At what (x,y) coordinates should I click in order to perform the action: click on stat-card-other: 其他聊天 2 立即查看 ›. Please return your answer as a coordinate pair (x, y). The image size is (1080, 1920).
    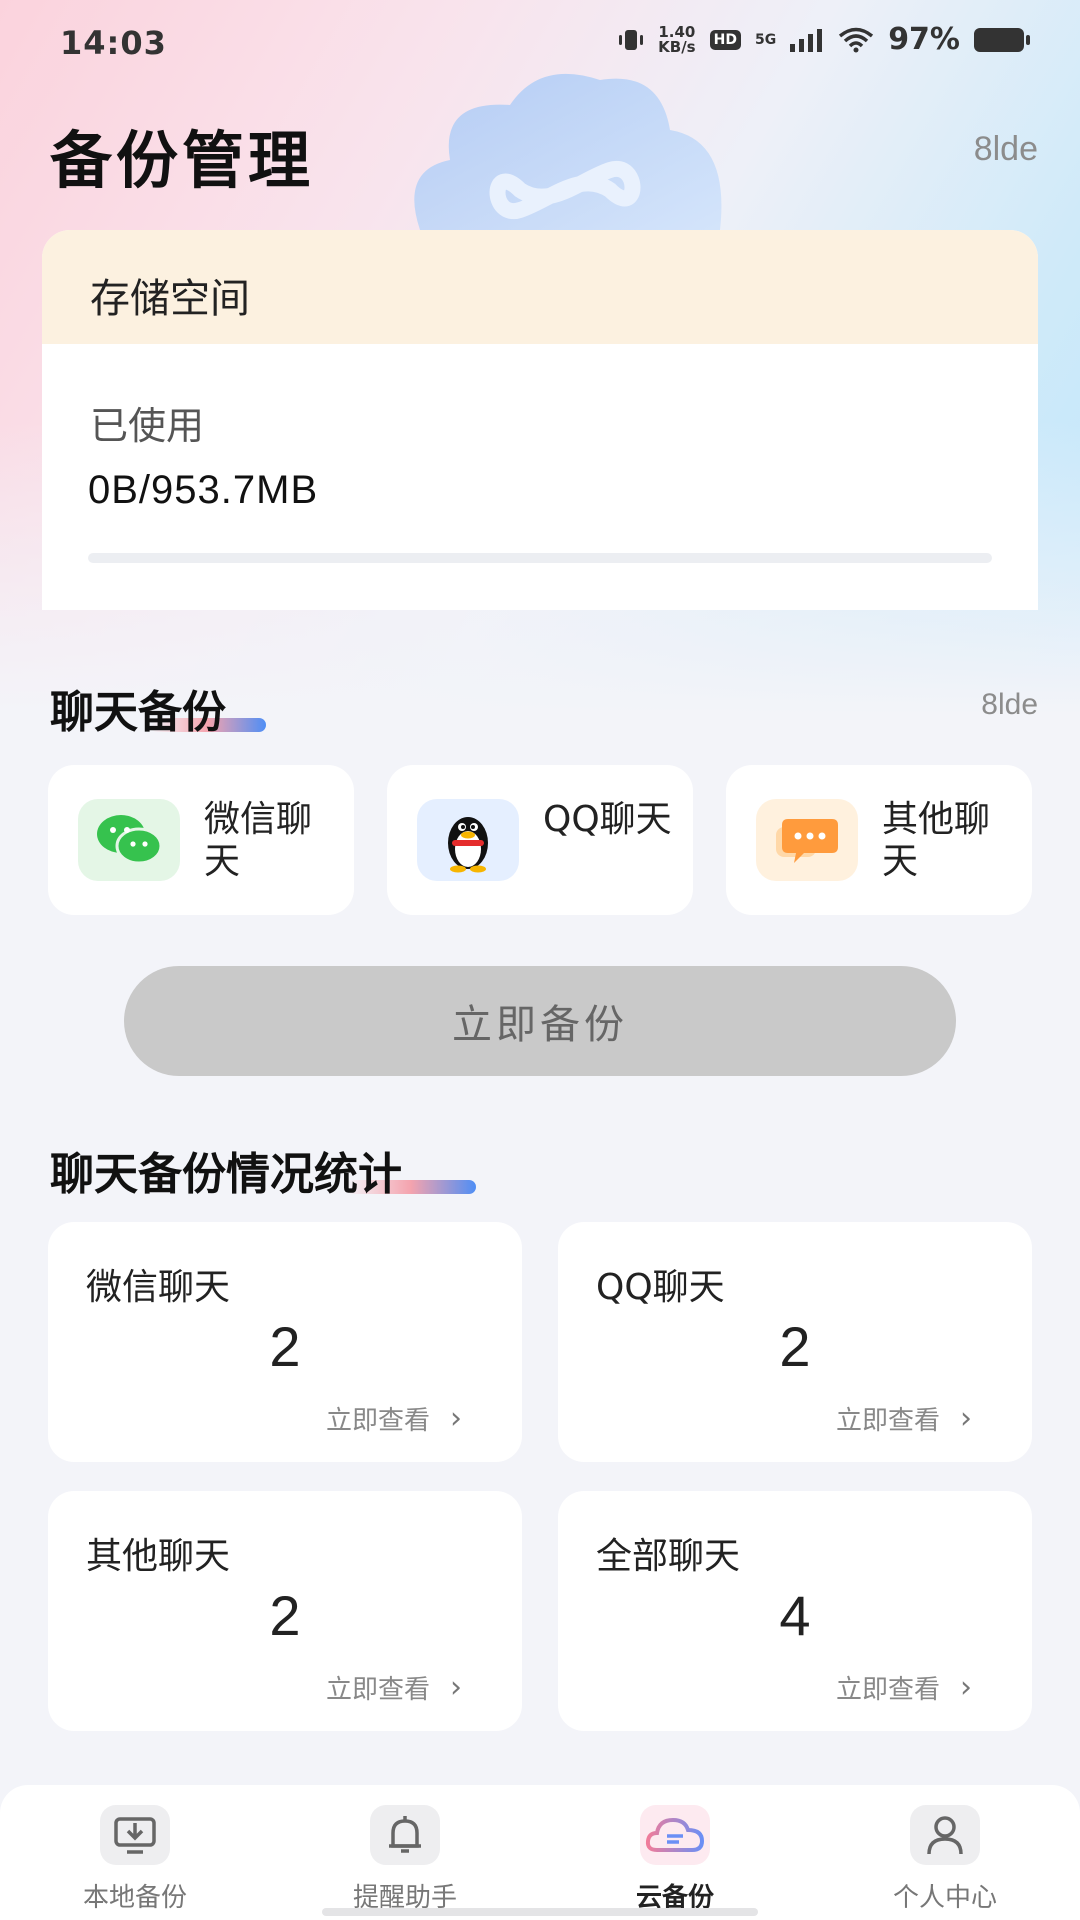
    Looking at the image, I should click on (285, 1611).